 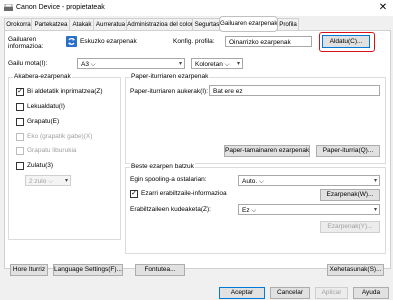 I want to click on user-management-select: Ez ▾, so click(x=309, y=209).